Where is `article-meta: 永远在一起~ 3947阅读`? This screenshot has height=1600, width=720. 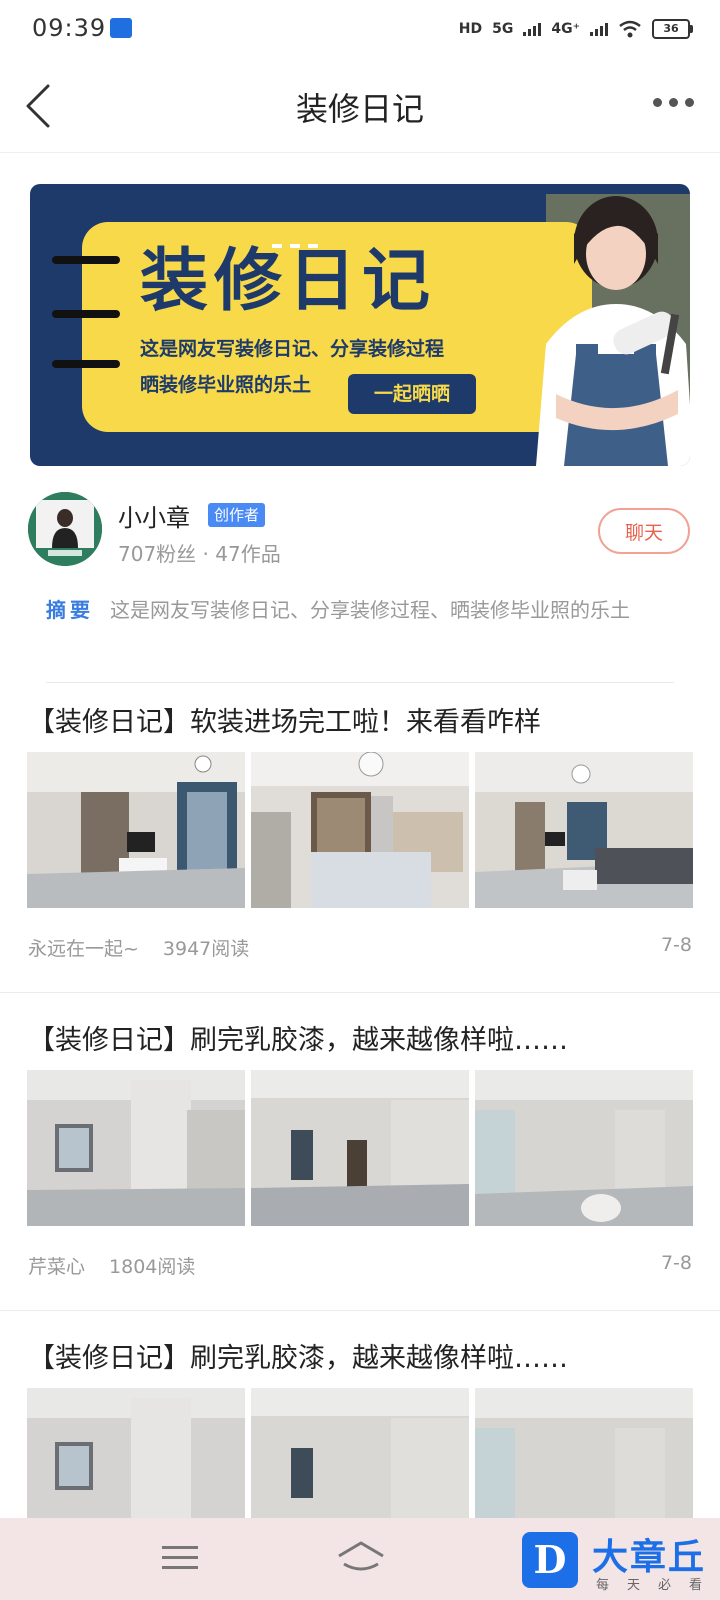 article-meta: 永远在一起~ 3947阅读 is located at coordinates (138, 947).